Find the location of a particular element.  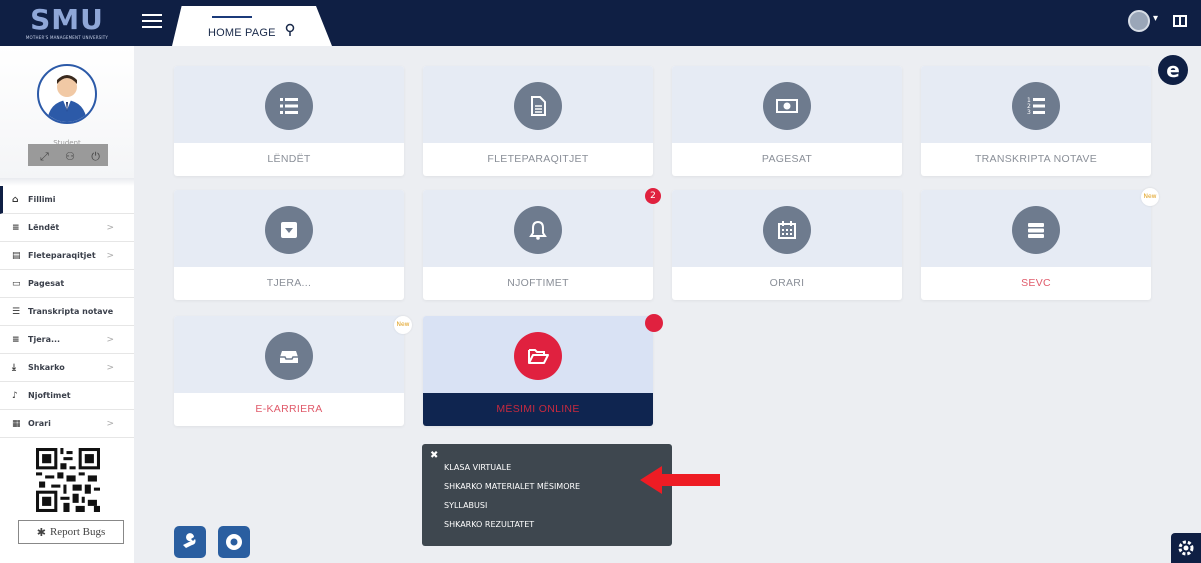

profile-avatar is located at coordinates (67, 94).